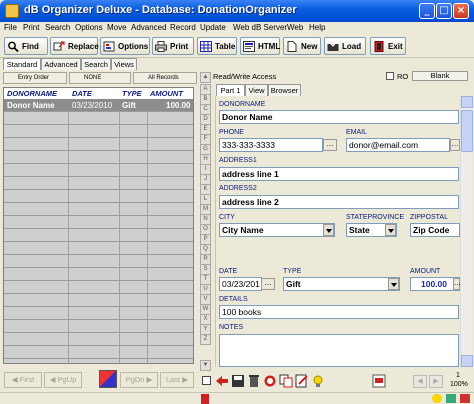 The height and width of the screenshot is (404, 474). I want to click on notes-field, so click(339, 350).